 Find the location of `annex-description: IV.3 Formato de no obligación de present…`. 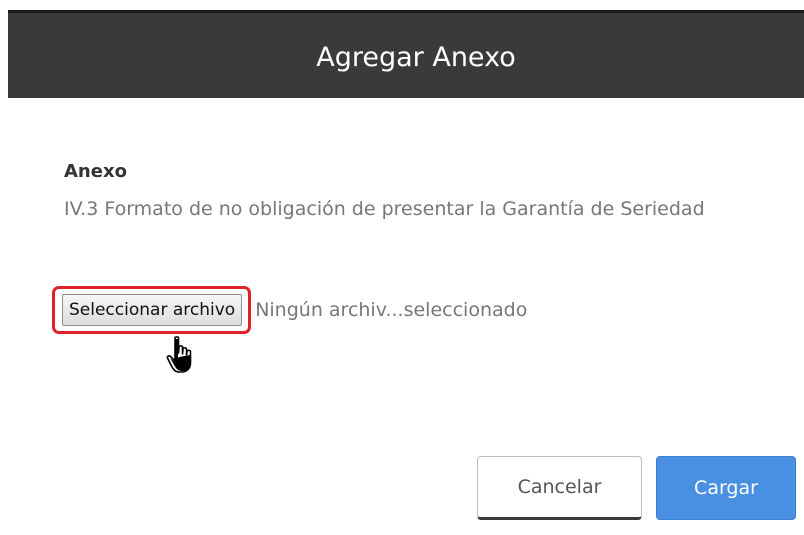

annex-description: IV.3 Formato de no obligación de present… is located at coordinates (384, 209).